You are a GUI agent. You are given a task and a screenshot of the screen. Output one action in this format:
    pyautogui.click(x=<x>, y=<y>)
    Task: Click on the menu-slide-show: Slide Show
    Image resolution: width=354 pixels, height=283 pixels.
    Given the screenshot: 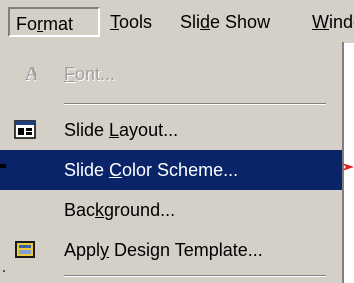 What is the action you would take?
    pyautogui.click(x=225, y=22)
    